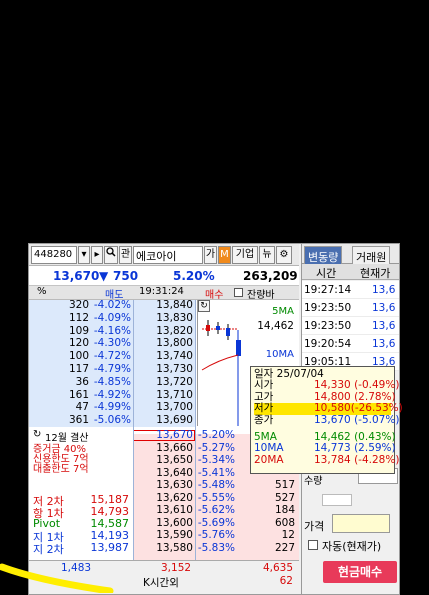  I want to click on ma20-popup-label: 20MA, so click(269, 459).